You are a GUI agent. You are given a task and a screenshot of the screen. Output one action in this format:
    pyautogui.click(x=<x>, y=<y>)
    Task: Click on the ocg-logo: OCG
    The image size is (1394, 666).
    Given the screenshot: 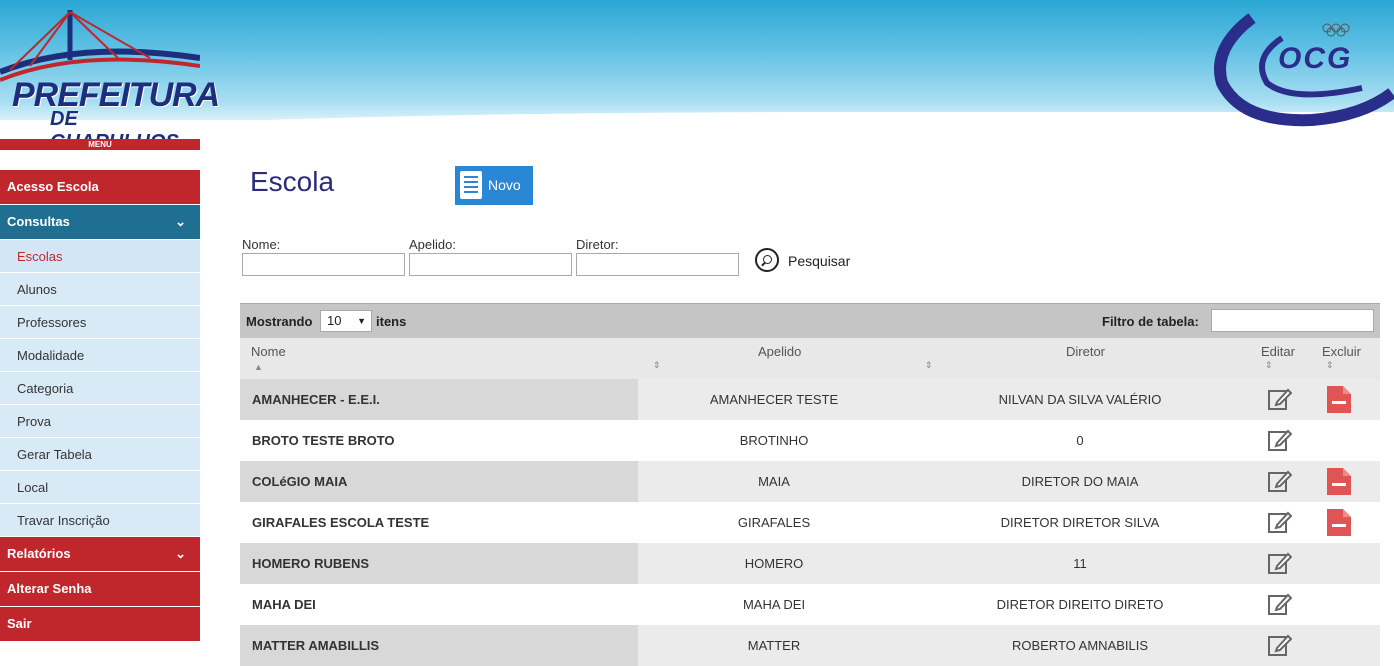 What is the action you would take?
    pyautogui.click(x=1303, y=68)
    